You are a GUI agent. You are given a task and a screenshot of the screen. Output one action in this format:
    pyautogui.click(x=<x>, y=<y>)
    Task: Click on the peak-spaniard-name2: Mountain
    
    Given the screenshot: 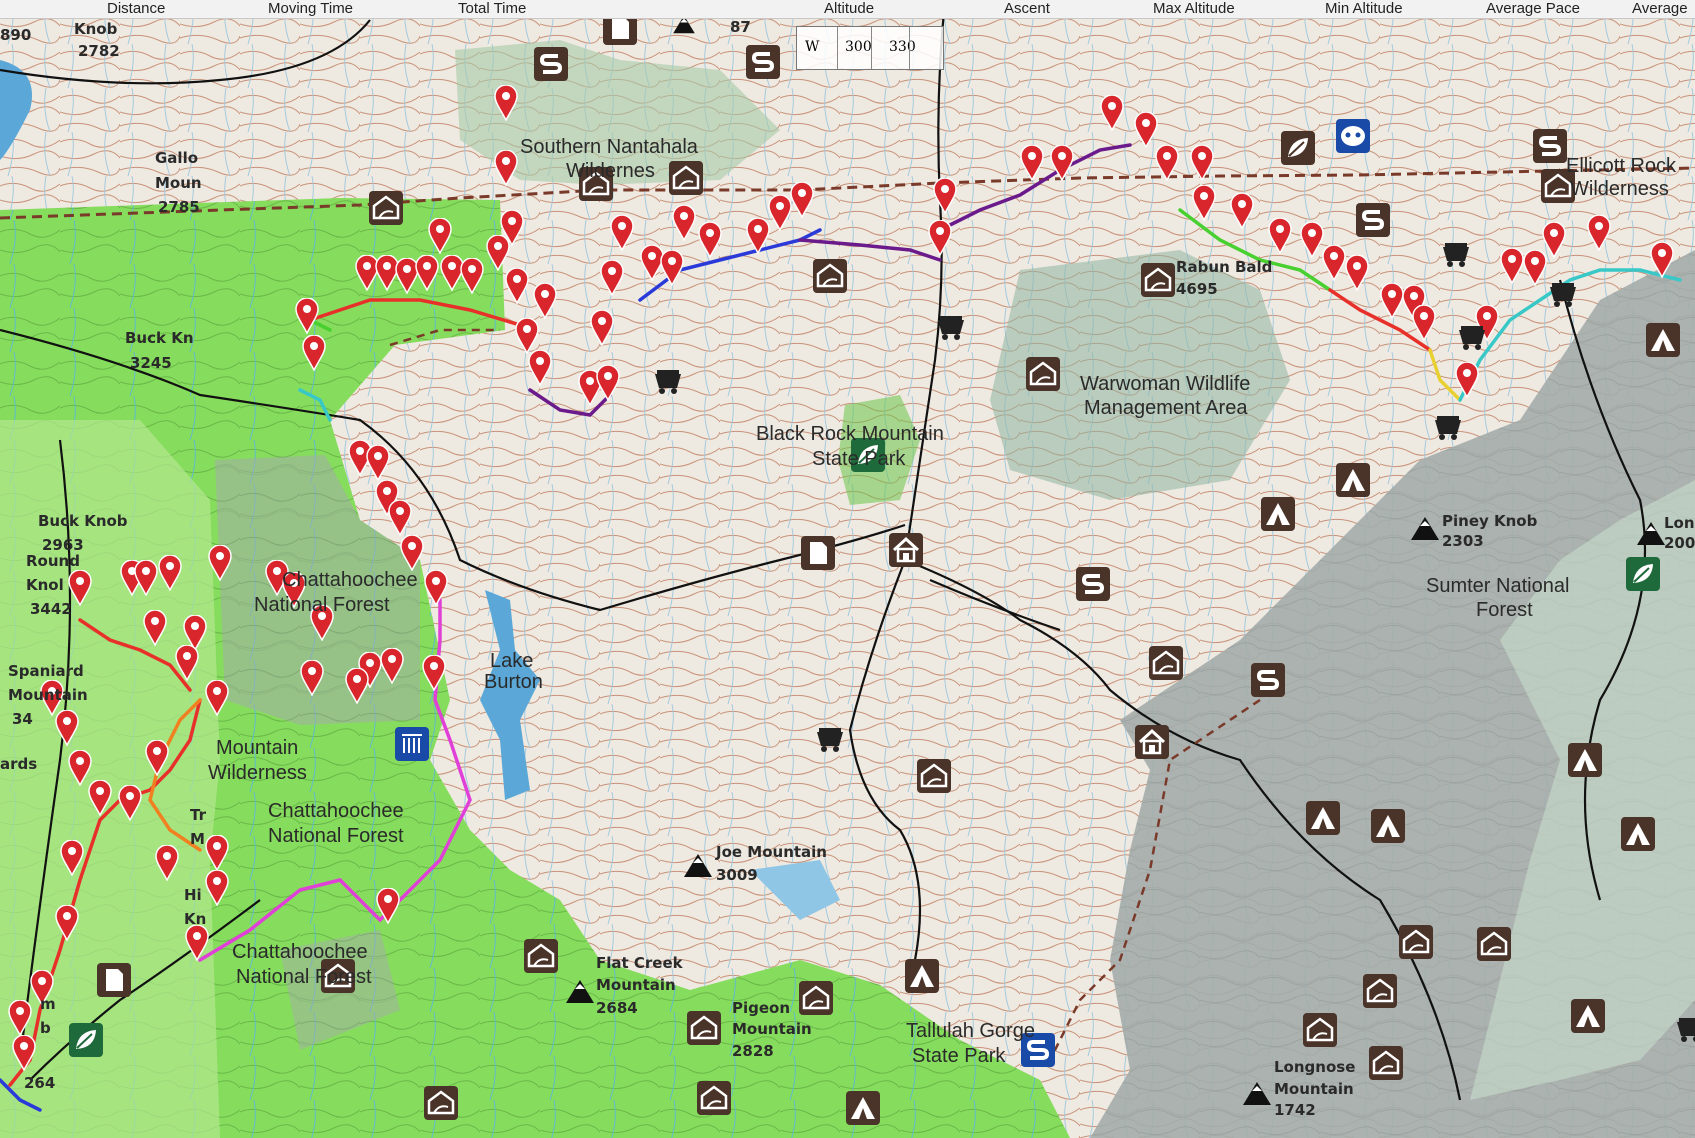 What is the action you would take?
    pyautogui.click(x=48, y=695)
    